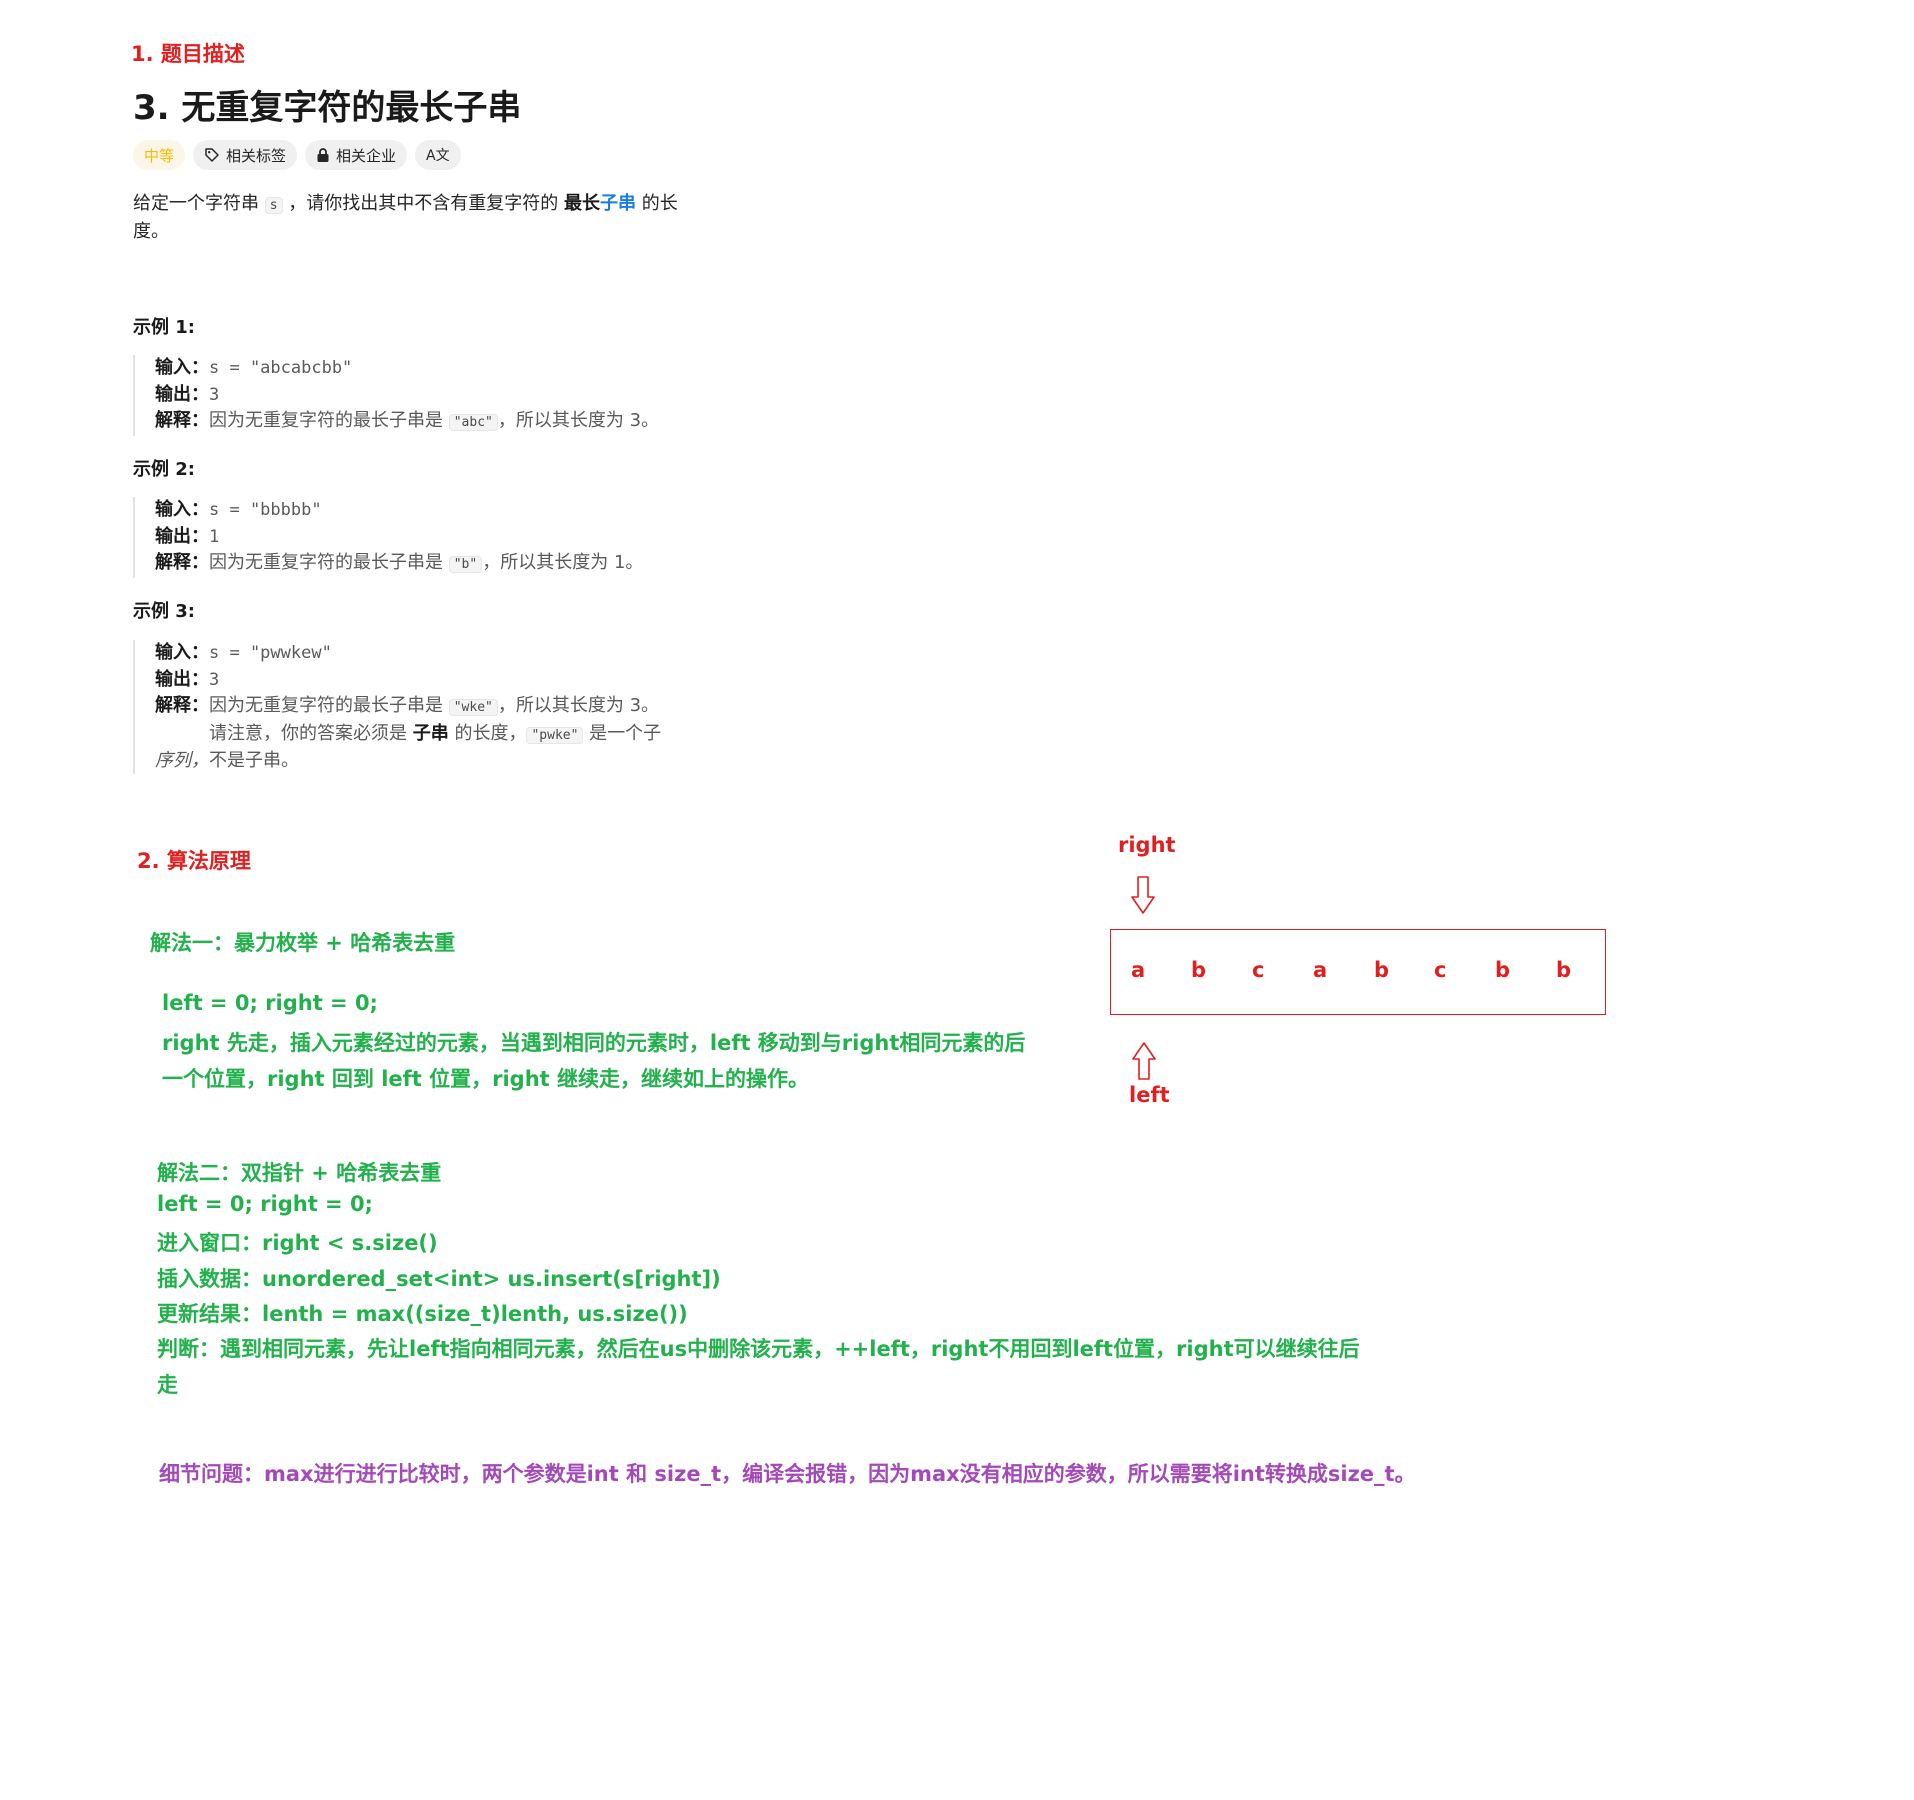 The image size is (1914, 1800). I want to click on array-char-1: b, so click(1199, 970).